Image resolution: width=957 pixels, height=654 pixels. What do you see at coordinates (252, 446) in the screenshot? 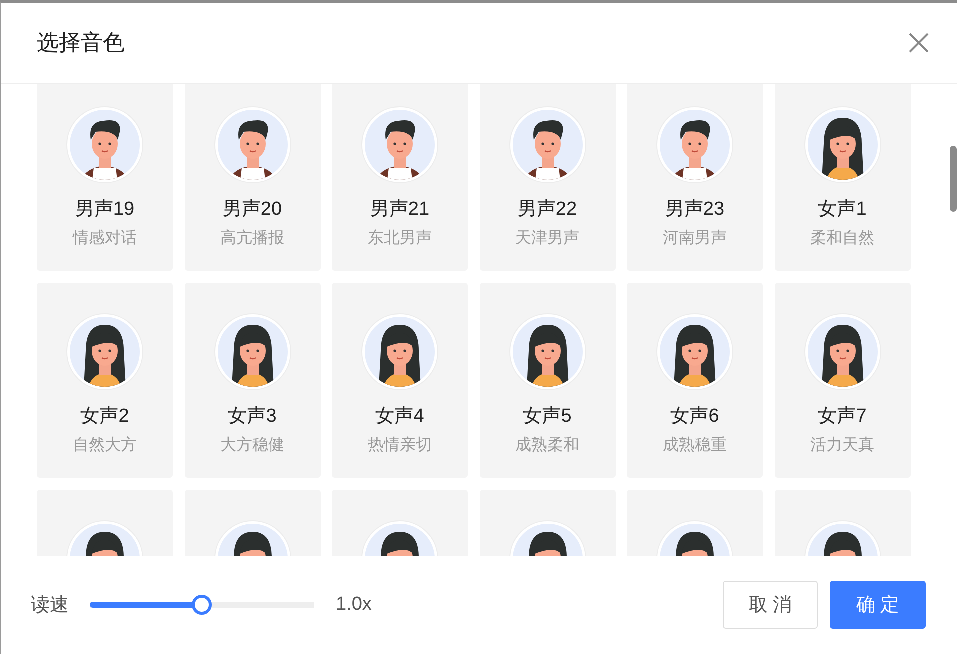
I see `voice-style: 大方稳健` at bounding box center [252, 446].